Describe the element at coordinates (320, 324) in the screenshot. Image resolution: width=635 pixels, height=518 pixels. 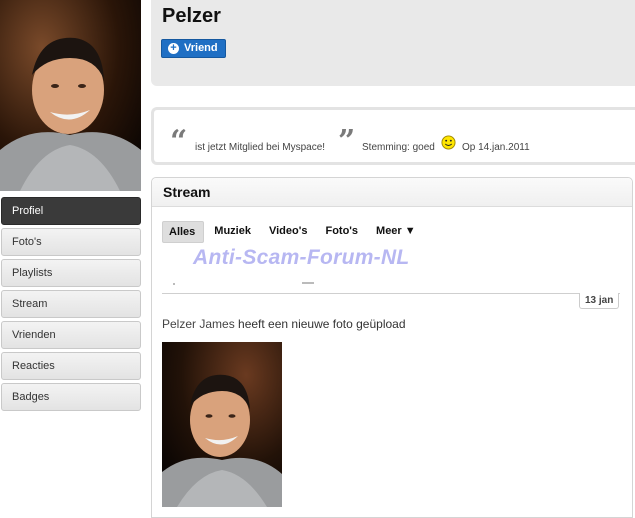
I see `activity-text: heeft een nieuwe foto geüpload` at that location.